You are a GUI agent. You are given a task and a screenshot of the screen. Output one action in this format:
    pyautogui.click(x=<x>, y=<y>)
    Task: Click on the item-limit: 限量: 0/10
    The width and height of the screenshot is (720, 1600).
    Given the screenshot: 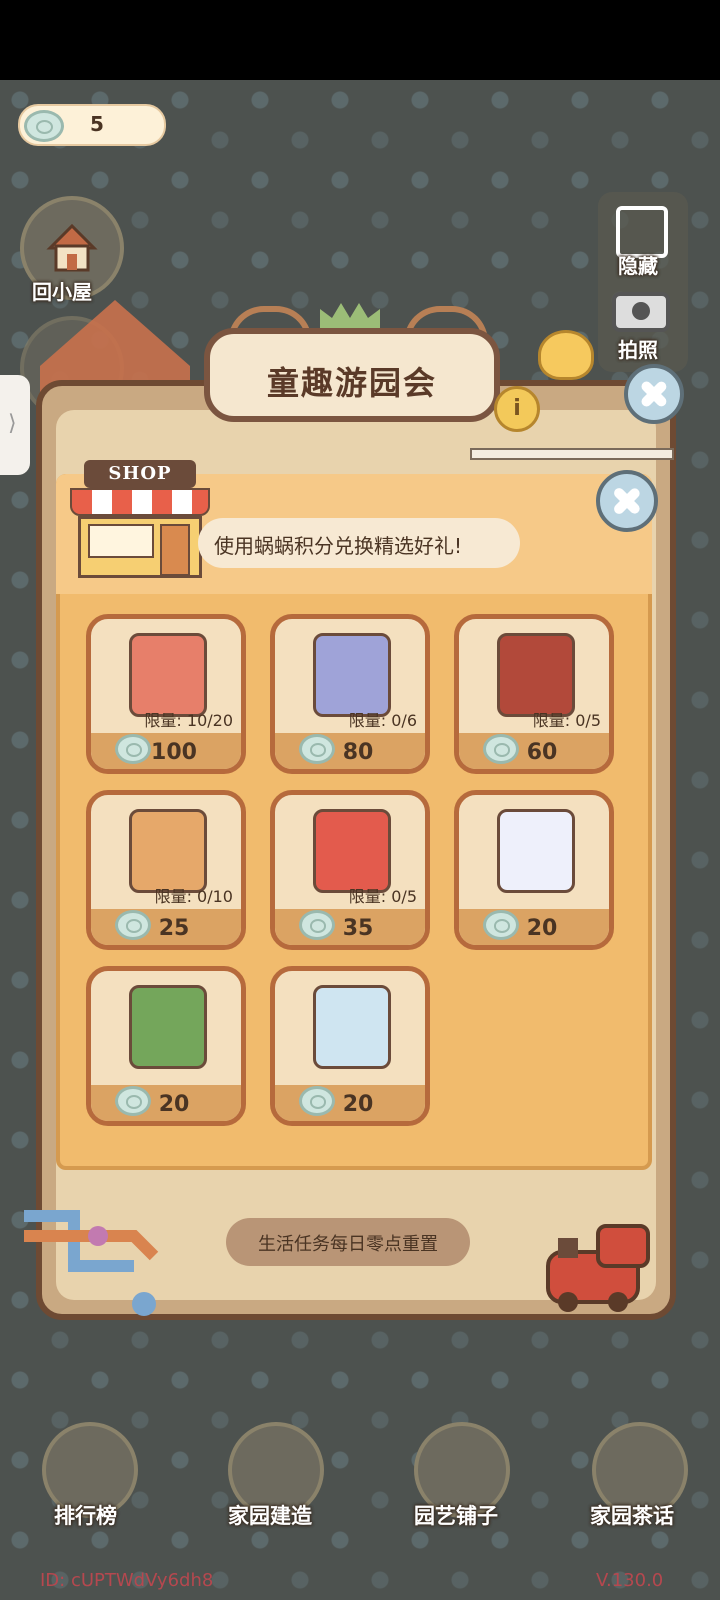 What is the action you would take?
    pyautogui.click(x=193, y=896)
    